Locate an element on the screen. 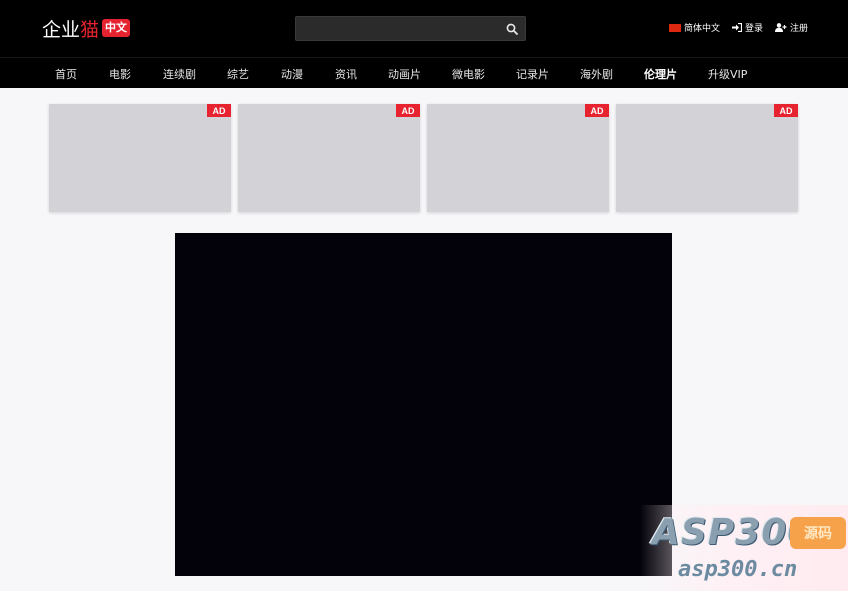 The height and width of the screenshot is (591, 848). user-plus-icon is located at coordinates (780, 27).